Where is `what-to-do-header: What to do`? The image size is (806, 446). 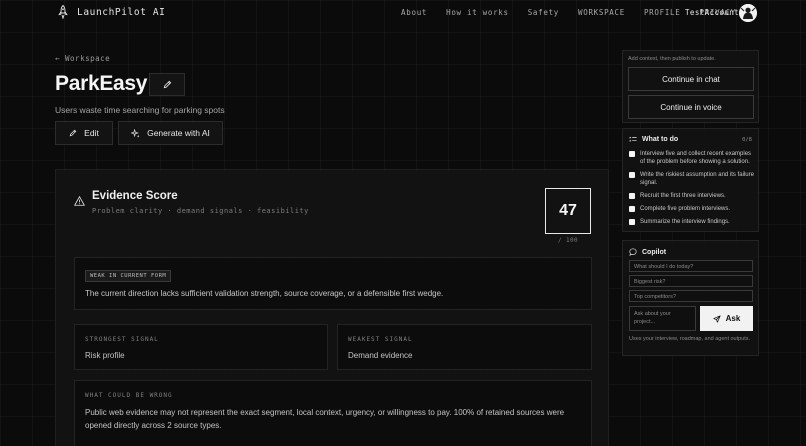
what-to-do-header: What to do is located at coordinates (653, 139).